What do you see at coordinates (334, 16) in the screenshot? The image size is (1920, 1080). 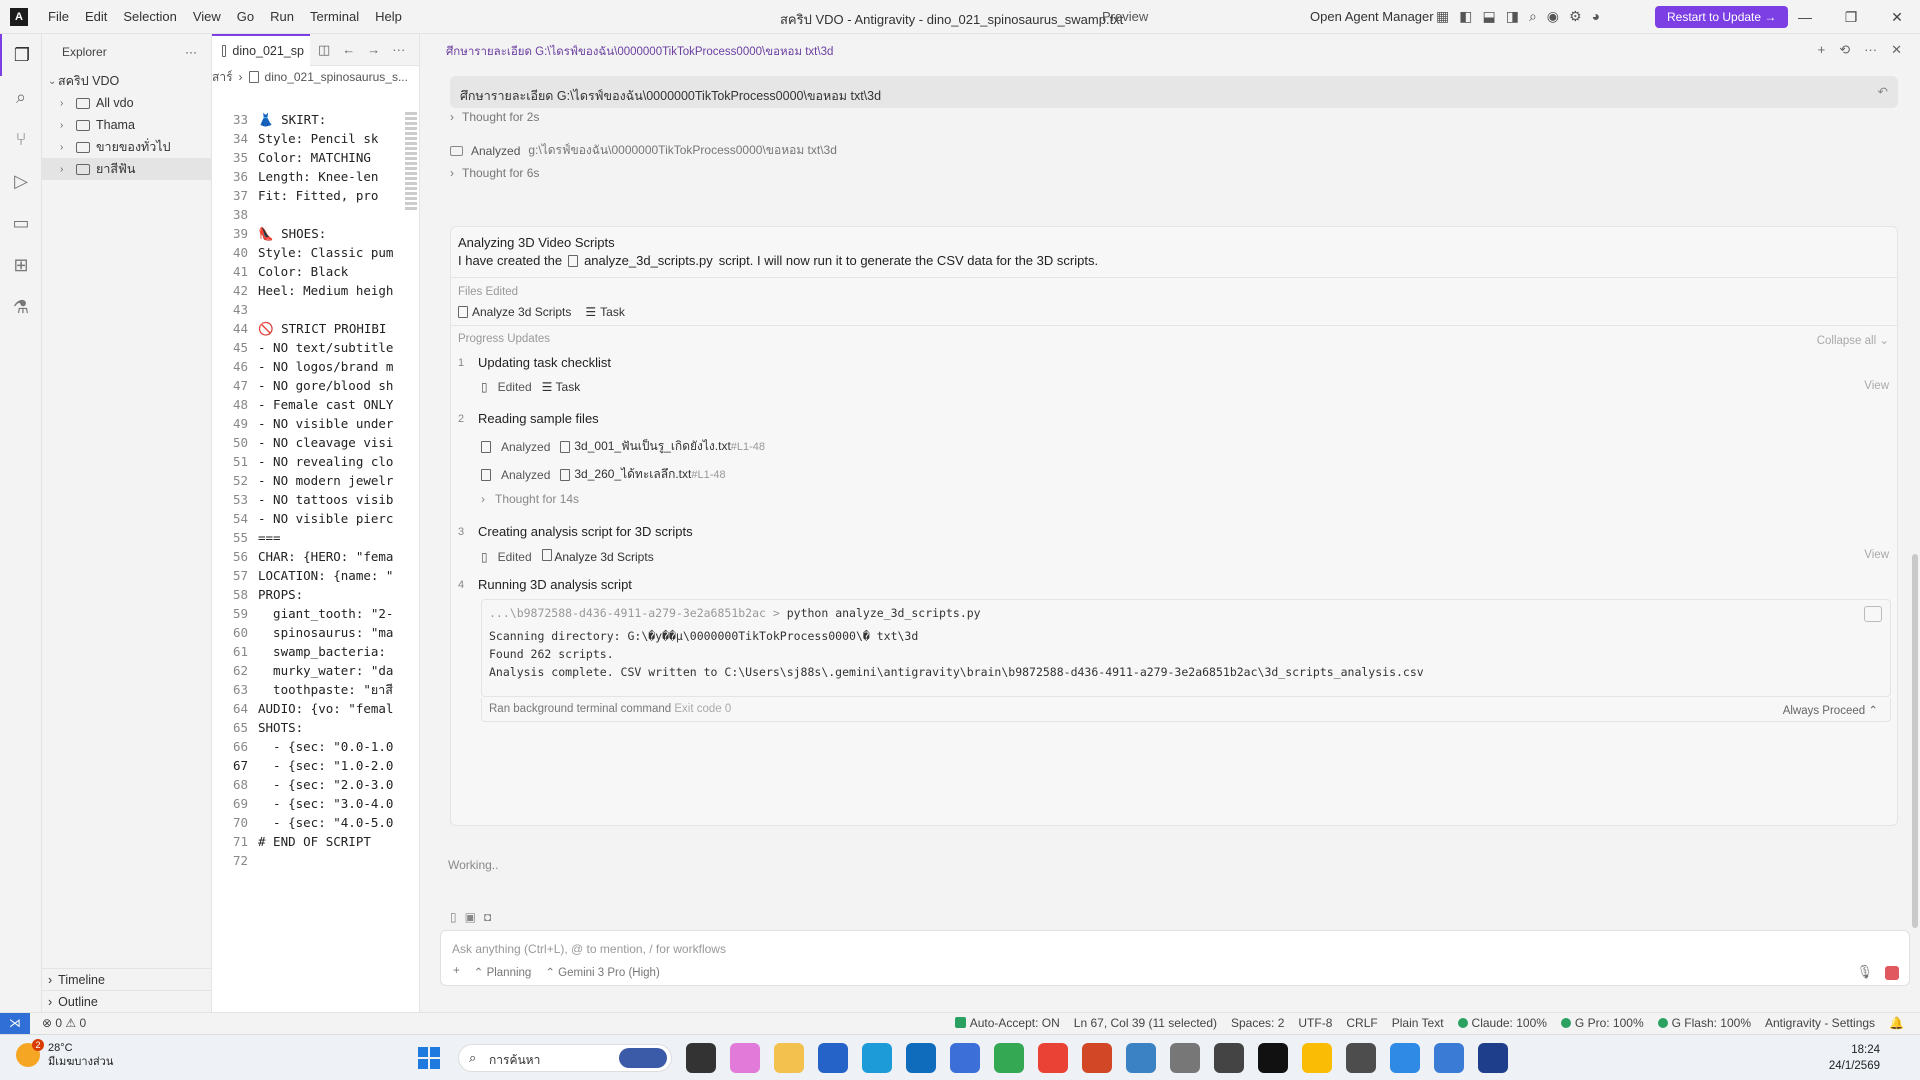 I see `menu-terminal: Terminal` at bounding box center [334, 16].